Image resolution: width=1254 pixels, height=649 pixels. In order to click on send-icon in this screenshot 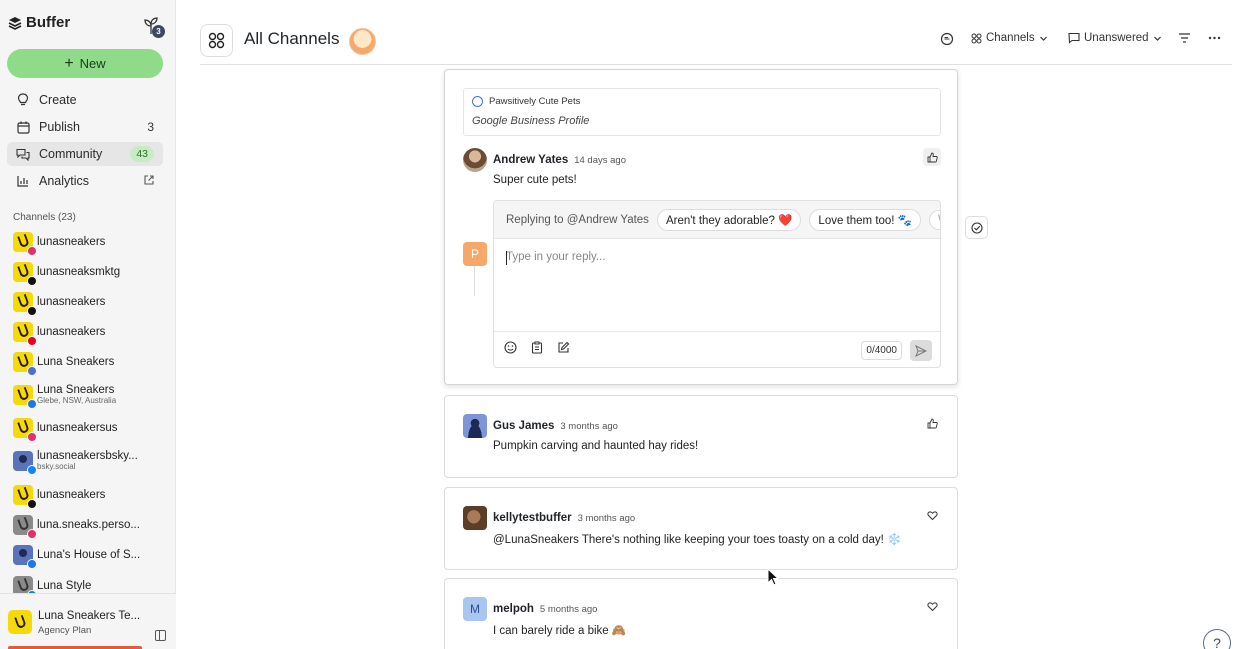, I will do `click(921, 350)`.